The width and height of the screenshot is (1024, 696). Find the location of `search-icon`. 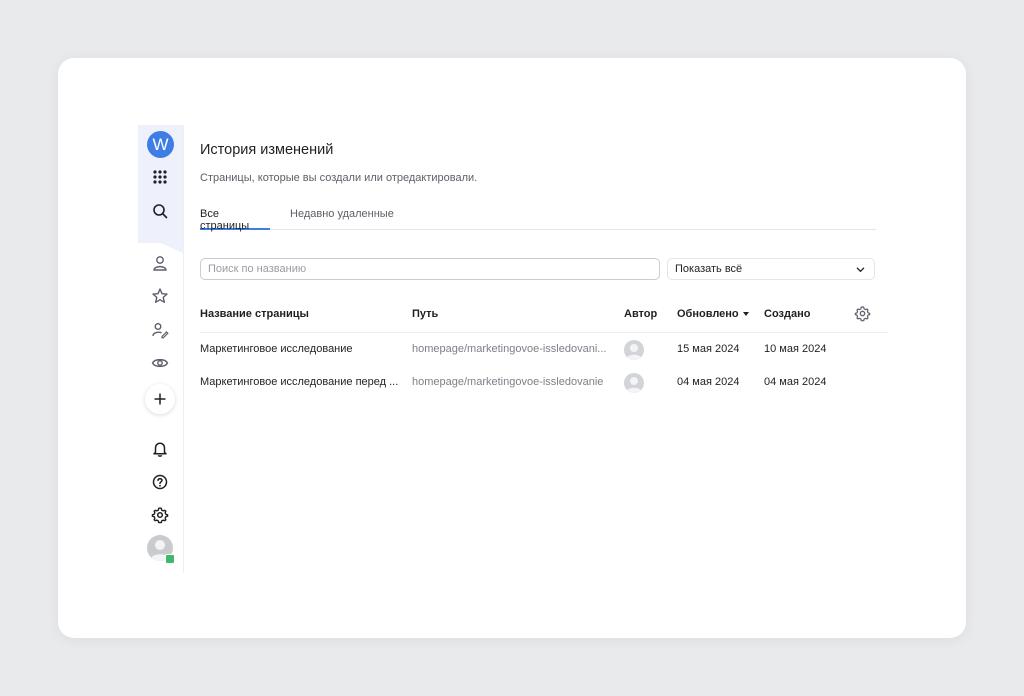

search-icon is located at coordinates (160, 211).